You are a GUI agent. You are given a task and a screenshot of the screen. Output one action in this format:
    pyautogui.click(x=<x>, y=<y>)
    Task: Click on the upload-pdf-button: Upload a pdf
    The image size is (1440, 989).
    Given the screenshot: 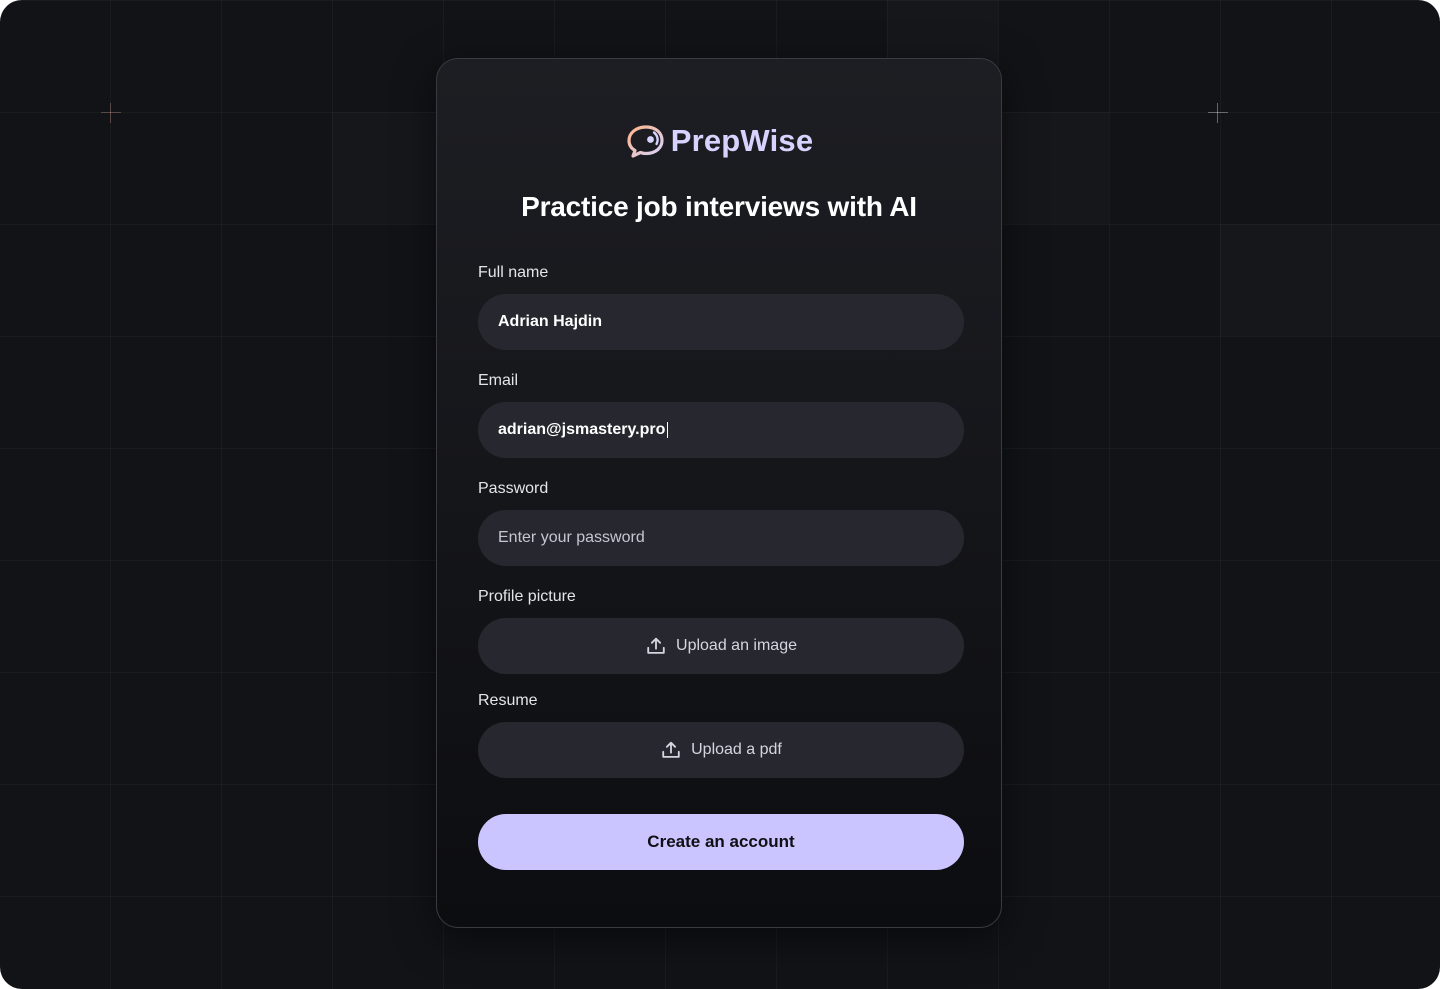 What is the action you would take?
    pyautogui.click(x=721, y=750)
    